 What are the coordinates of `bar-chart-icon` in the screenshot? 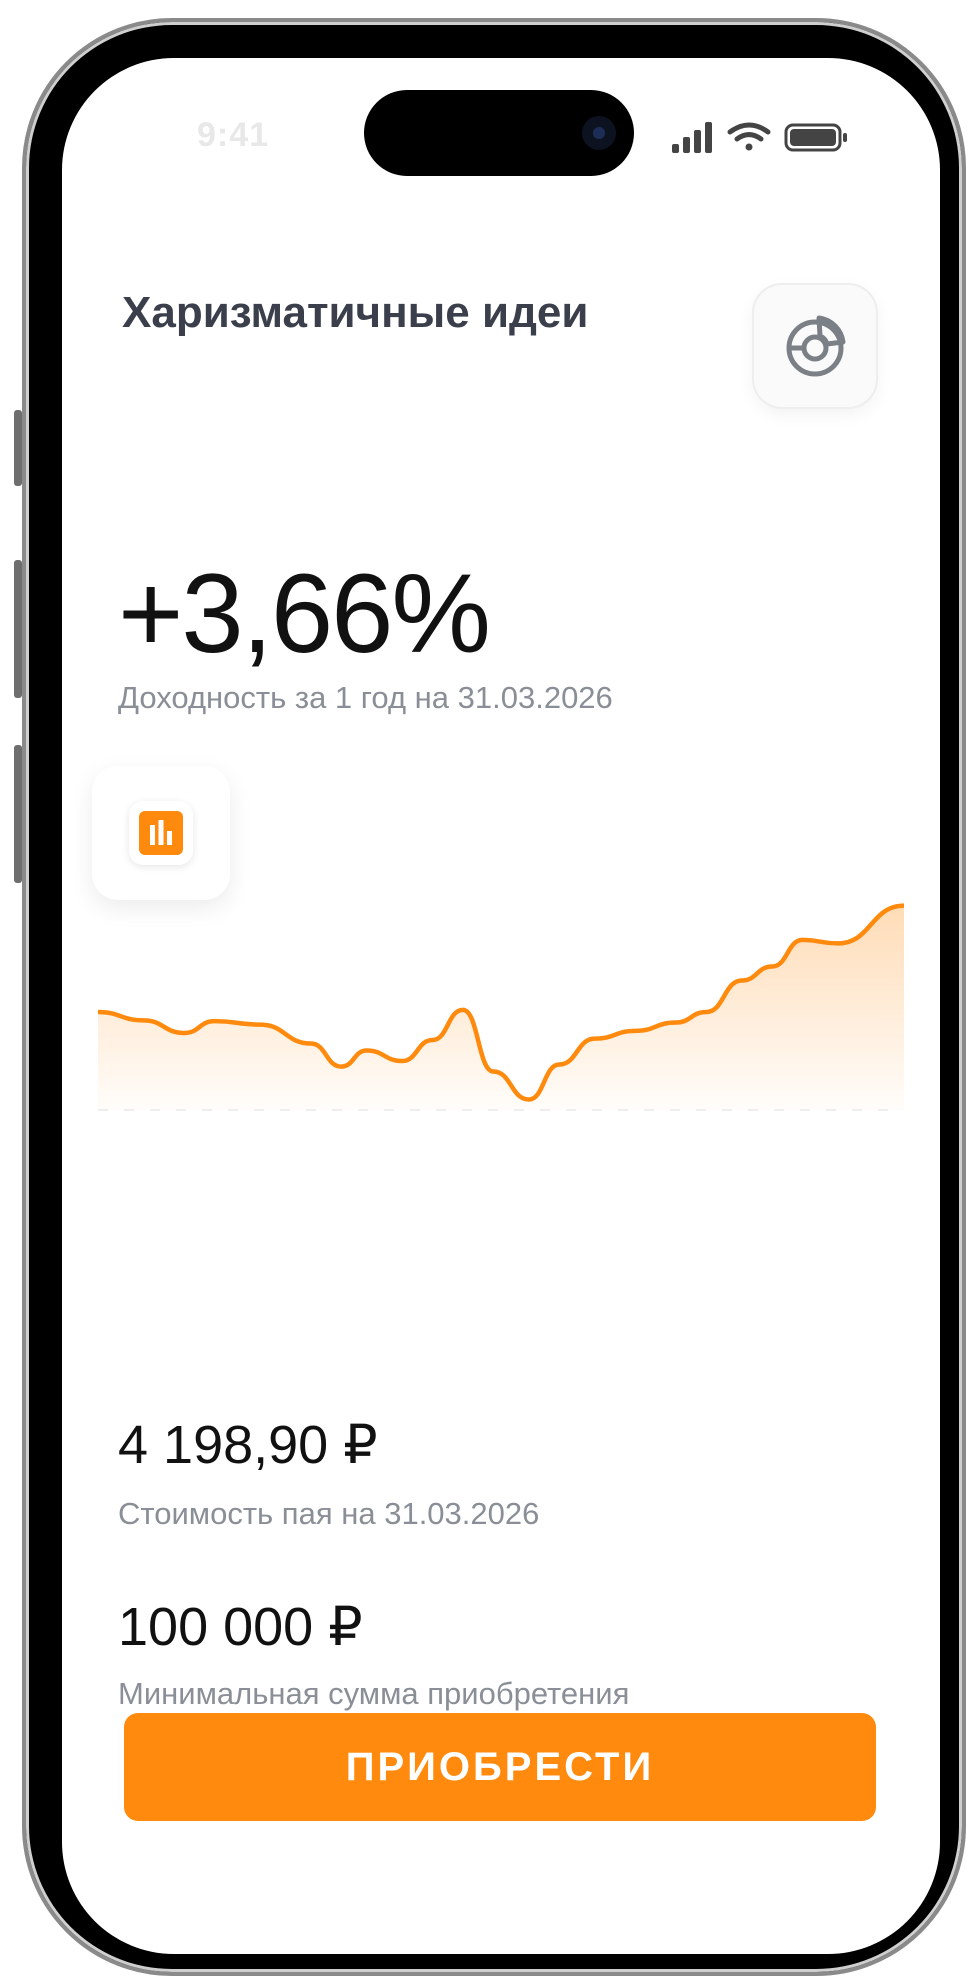 It's located at (161, 833).